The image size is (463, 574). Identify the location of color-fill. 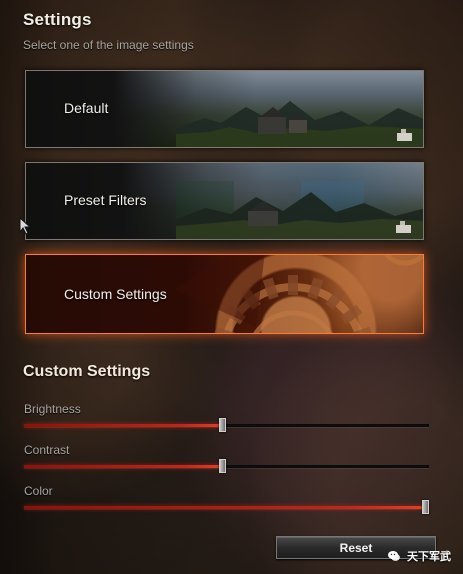
(224, 507).